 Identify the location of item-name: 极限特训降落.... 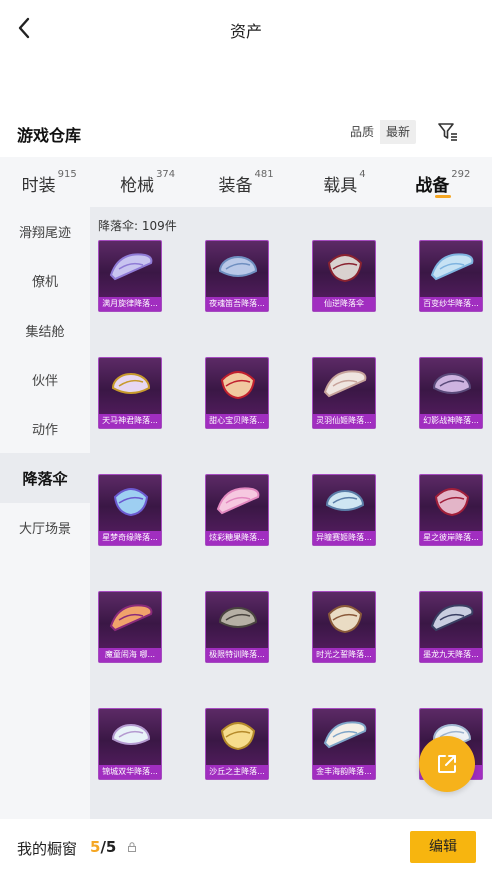
(237, 655).